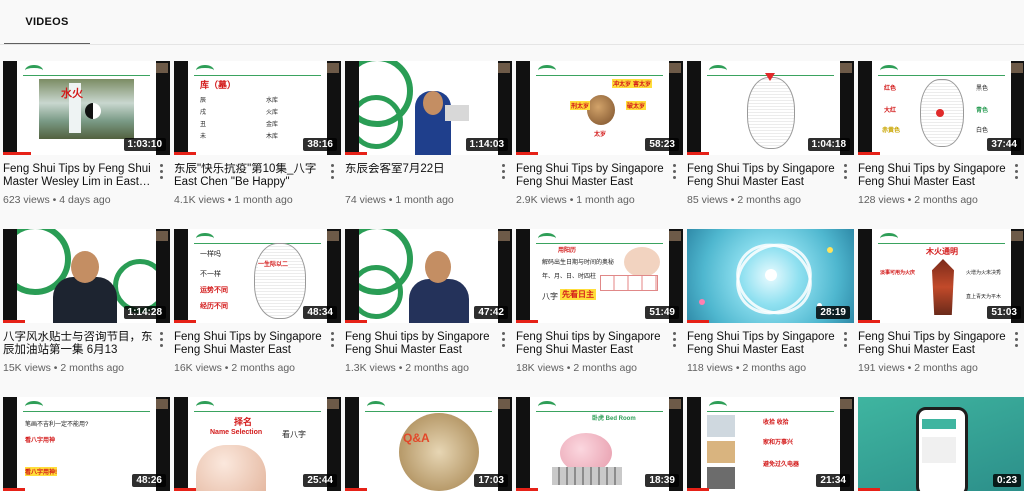  What do you see at coordinates (599, 108) in the screenshot?
I see `video-thumbnail: 冲太岁 害太岁 刑太岁 破太岁 太岁 58:23` at bounding box center [599, 108].